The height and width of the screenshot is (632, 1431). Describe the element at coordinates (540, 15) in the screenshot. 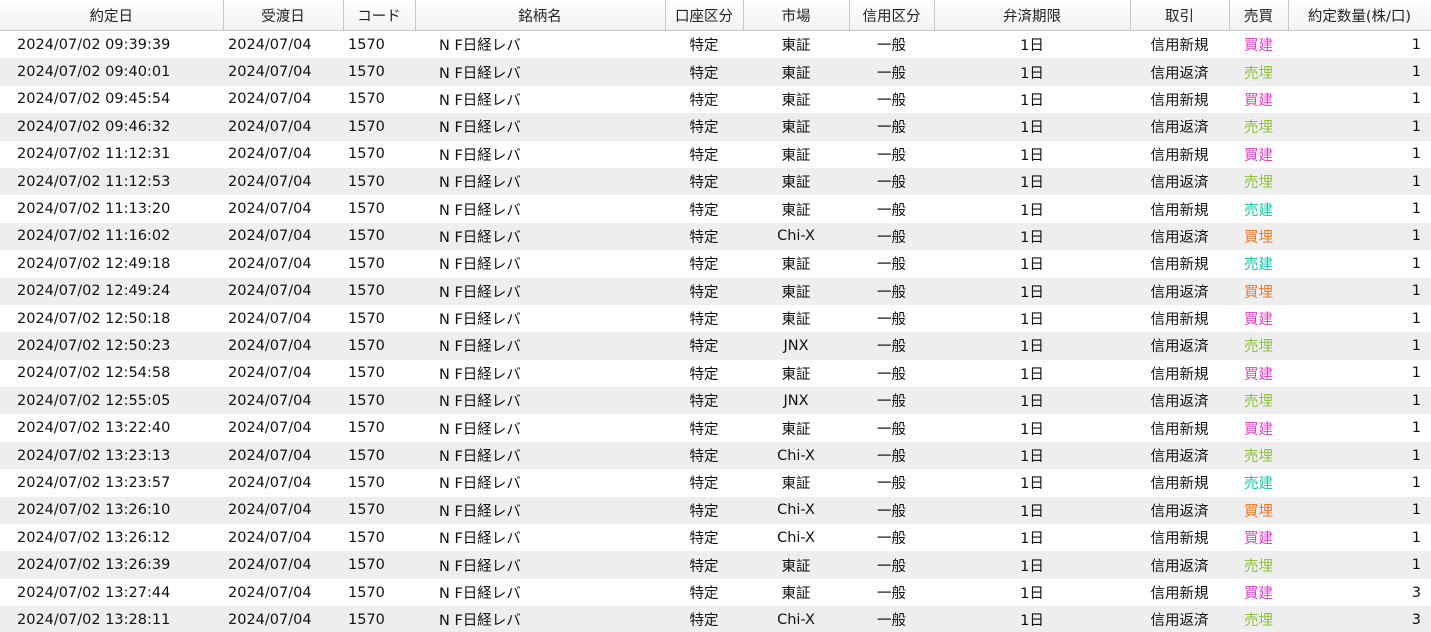

I see `column-header-security-name: 銘柄名` at that location.